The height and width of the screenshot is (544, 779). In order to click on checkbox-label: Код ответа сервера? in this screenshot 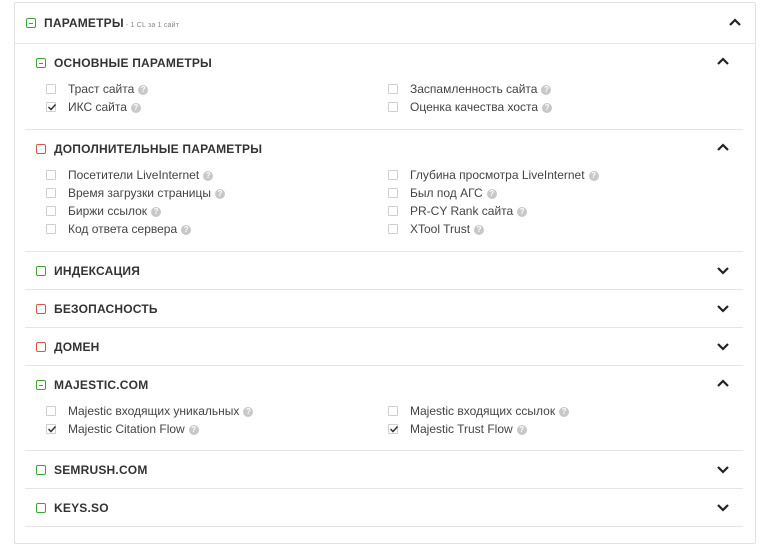, I will do `click(130, 229)`.